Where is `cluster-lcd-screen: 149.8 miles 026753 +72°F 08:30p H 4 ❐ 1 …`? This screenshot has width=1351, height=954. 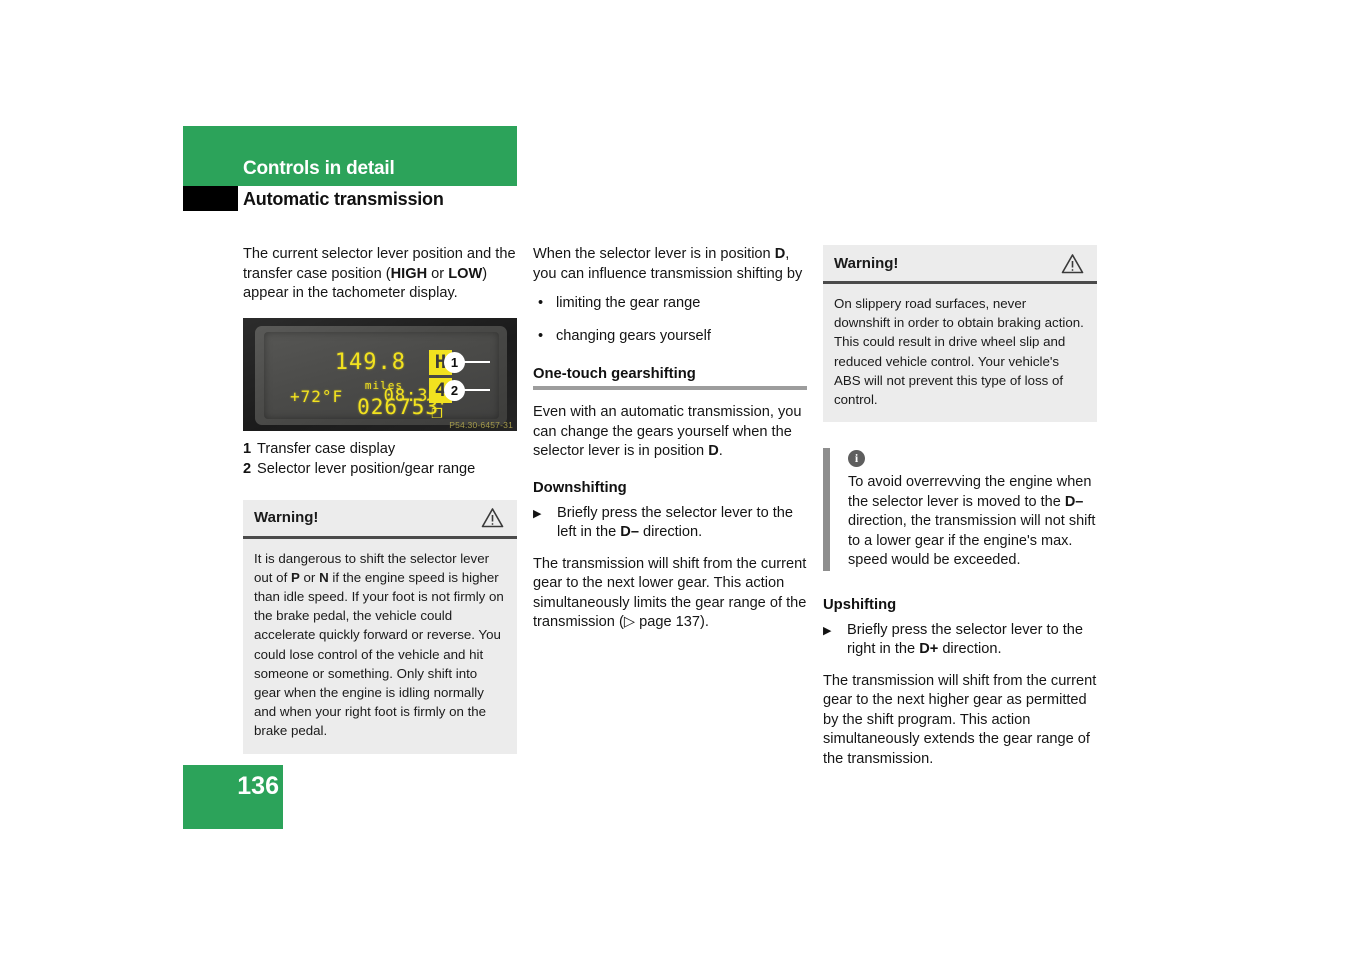 cluster-lcd-screen: 149.8 miles 026753 +72°F 08:30p H 4 ❐ 1 … is located at coordinates (381, 376).